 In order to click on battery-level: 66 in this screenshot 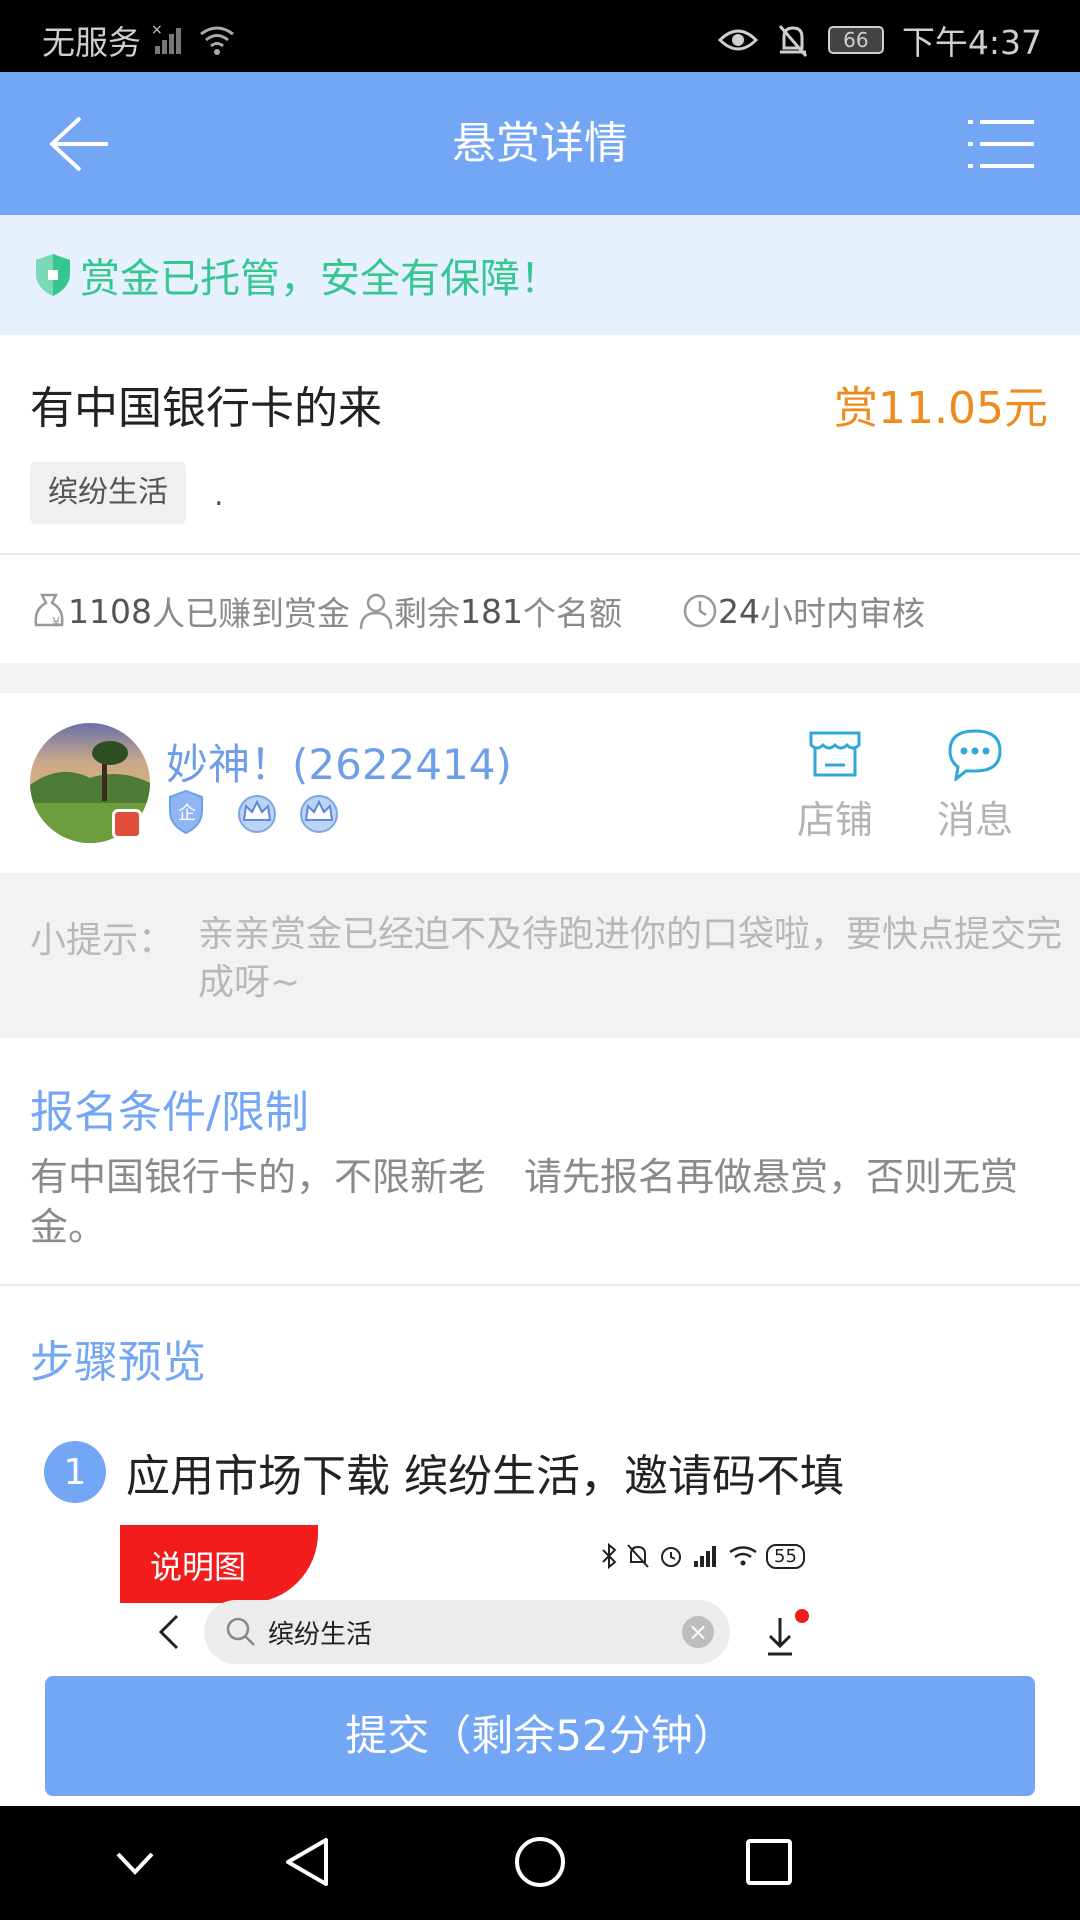, I will do `click(855, 40)`.